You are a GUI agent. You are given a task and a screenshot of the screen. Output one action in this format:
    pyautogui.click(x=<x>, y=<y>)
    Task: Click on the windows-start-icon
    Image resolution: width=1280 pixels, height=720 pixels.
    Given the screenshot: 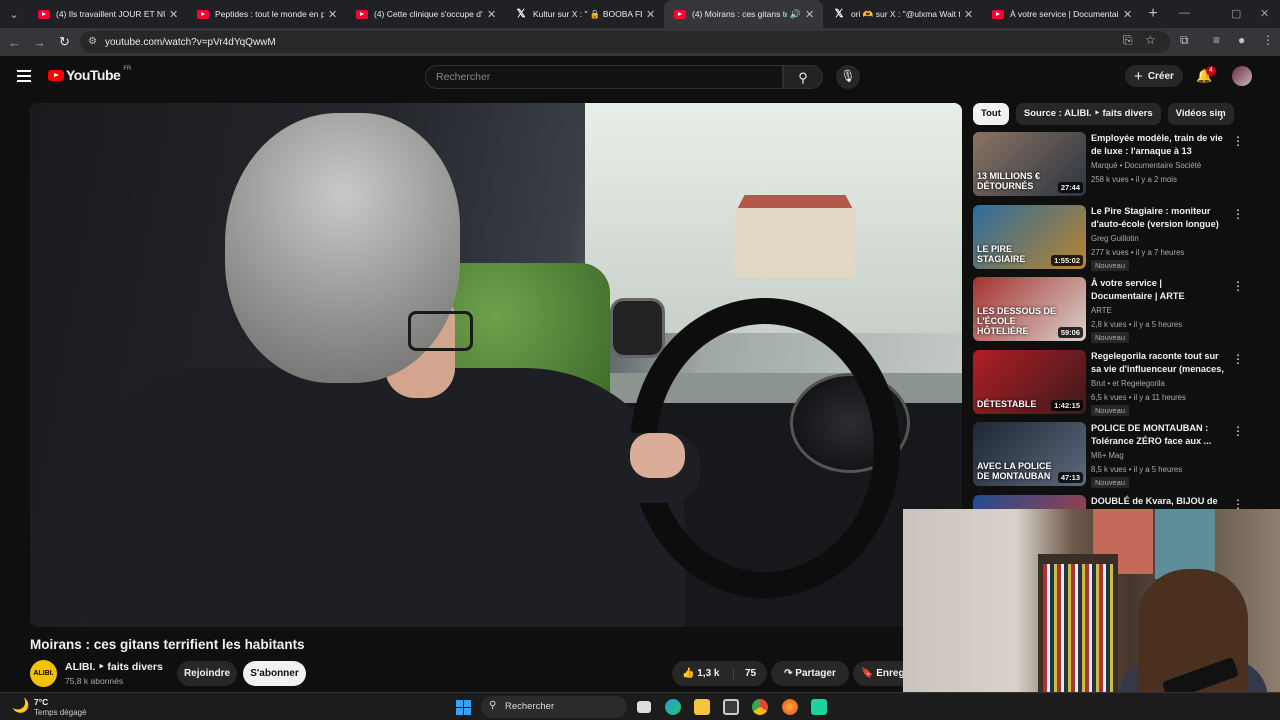 What is the action you would take?
    pyautogui.click(x=463, y=707)
    